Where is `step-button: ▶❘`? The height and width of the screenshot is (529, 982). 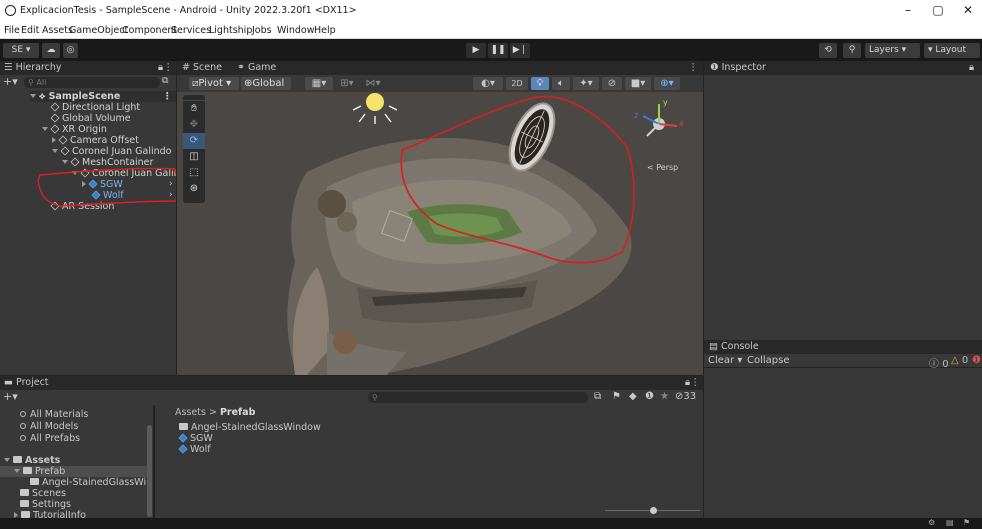 step-button: ▶❘ is located at coordinates (520, 50).